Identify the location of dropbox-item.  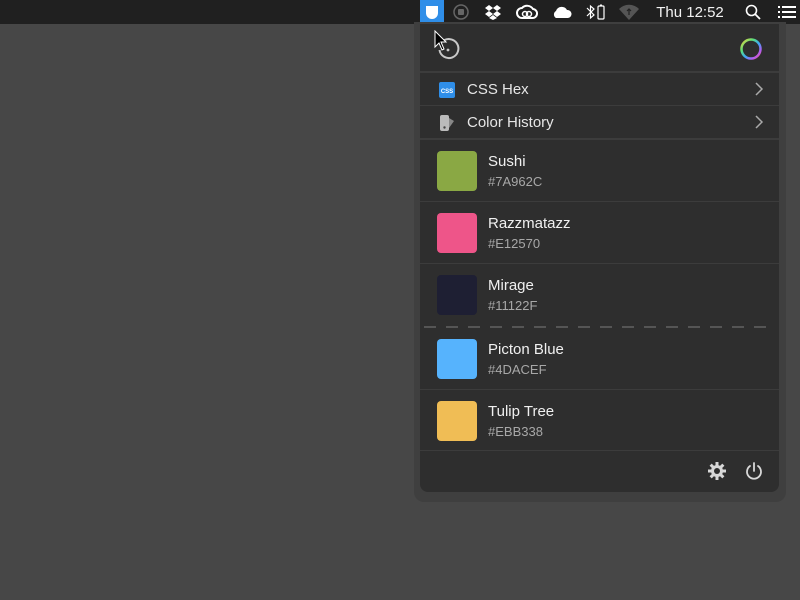
(493, 12).